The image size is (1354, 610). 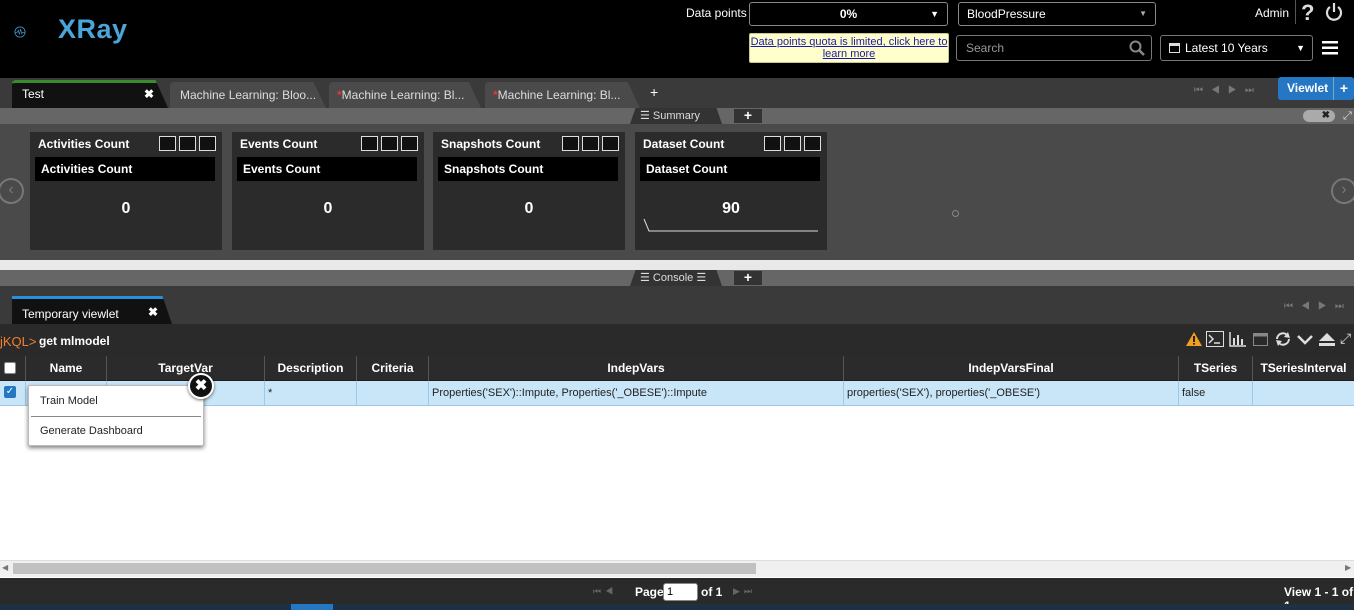 I want to click on column-header: Description, so click(x=311, y=368).